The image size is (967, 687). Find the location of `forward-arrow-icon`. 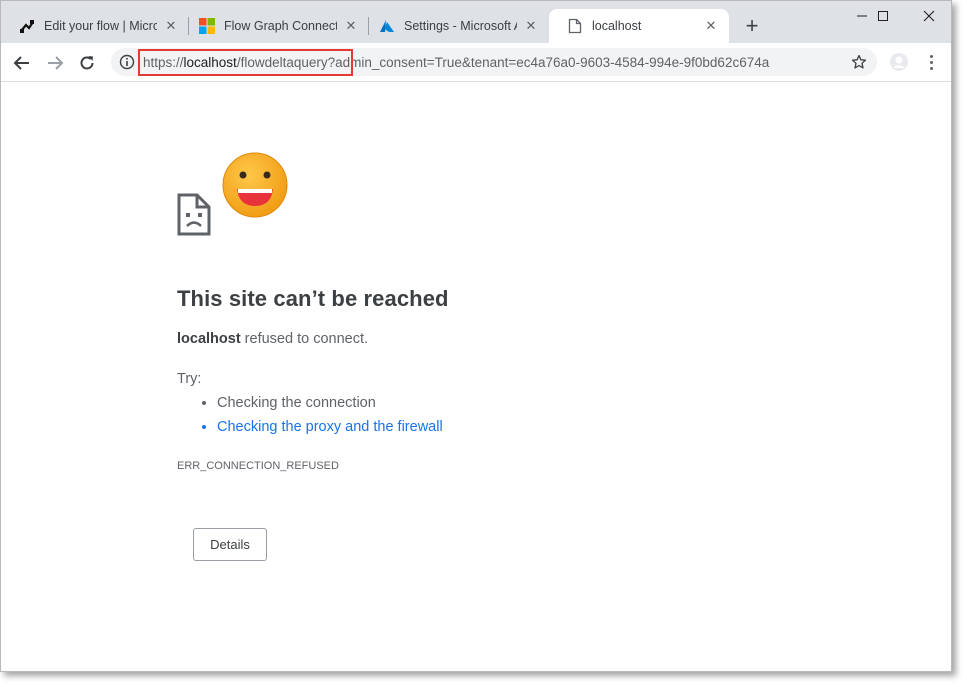

forward-arrow-icon is located at coordinates (56, 63).